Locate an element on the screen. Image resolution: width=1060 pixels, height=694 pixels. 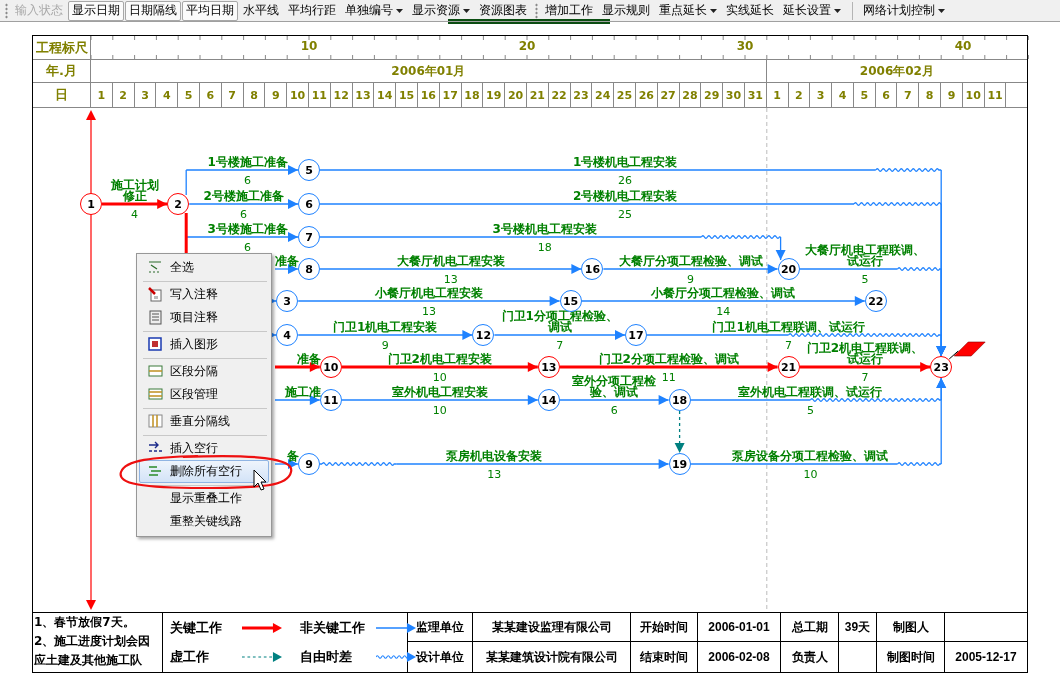
info-label: 开始时间 is located at coordinates (664, 627).